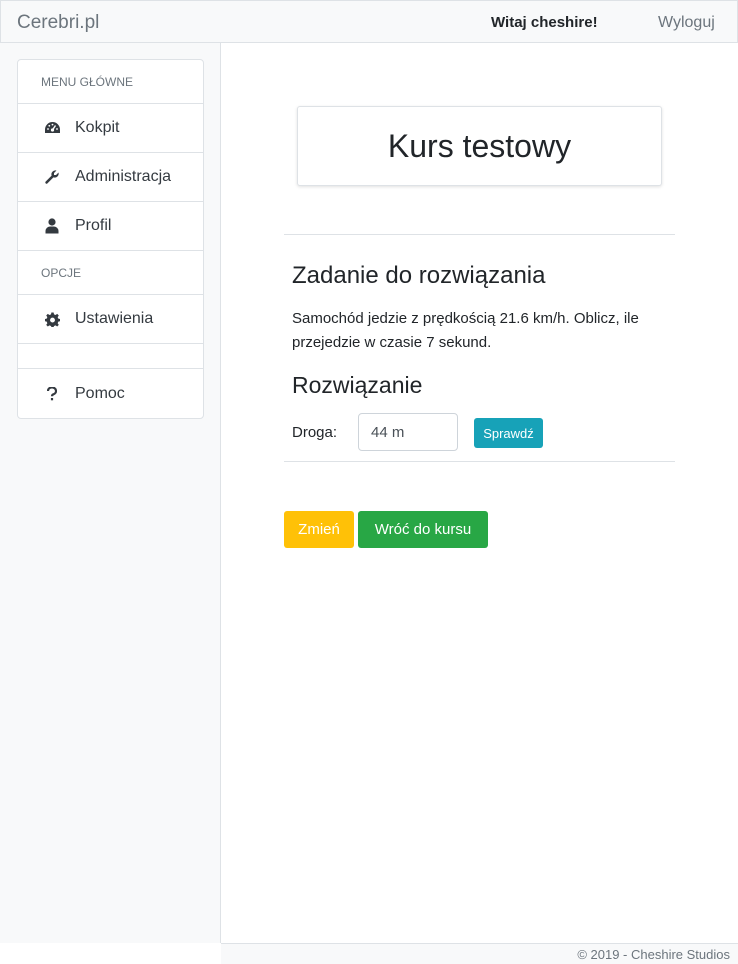  What do you see at coordinates (544, 22) in the screenshot?
I see `welcome-text: Witaj cheshire!` at bounding box center [544, 22].